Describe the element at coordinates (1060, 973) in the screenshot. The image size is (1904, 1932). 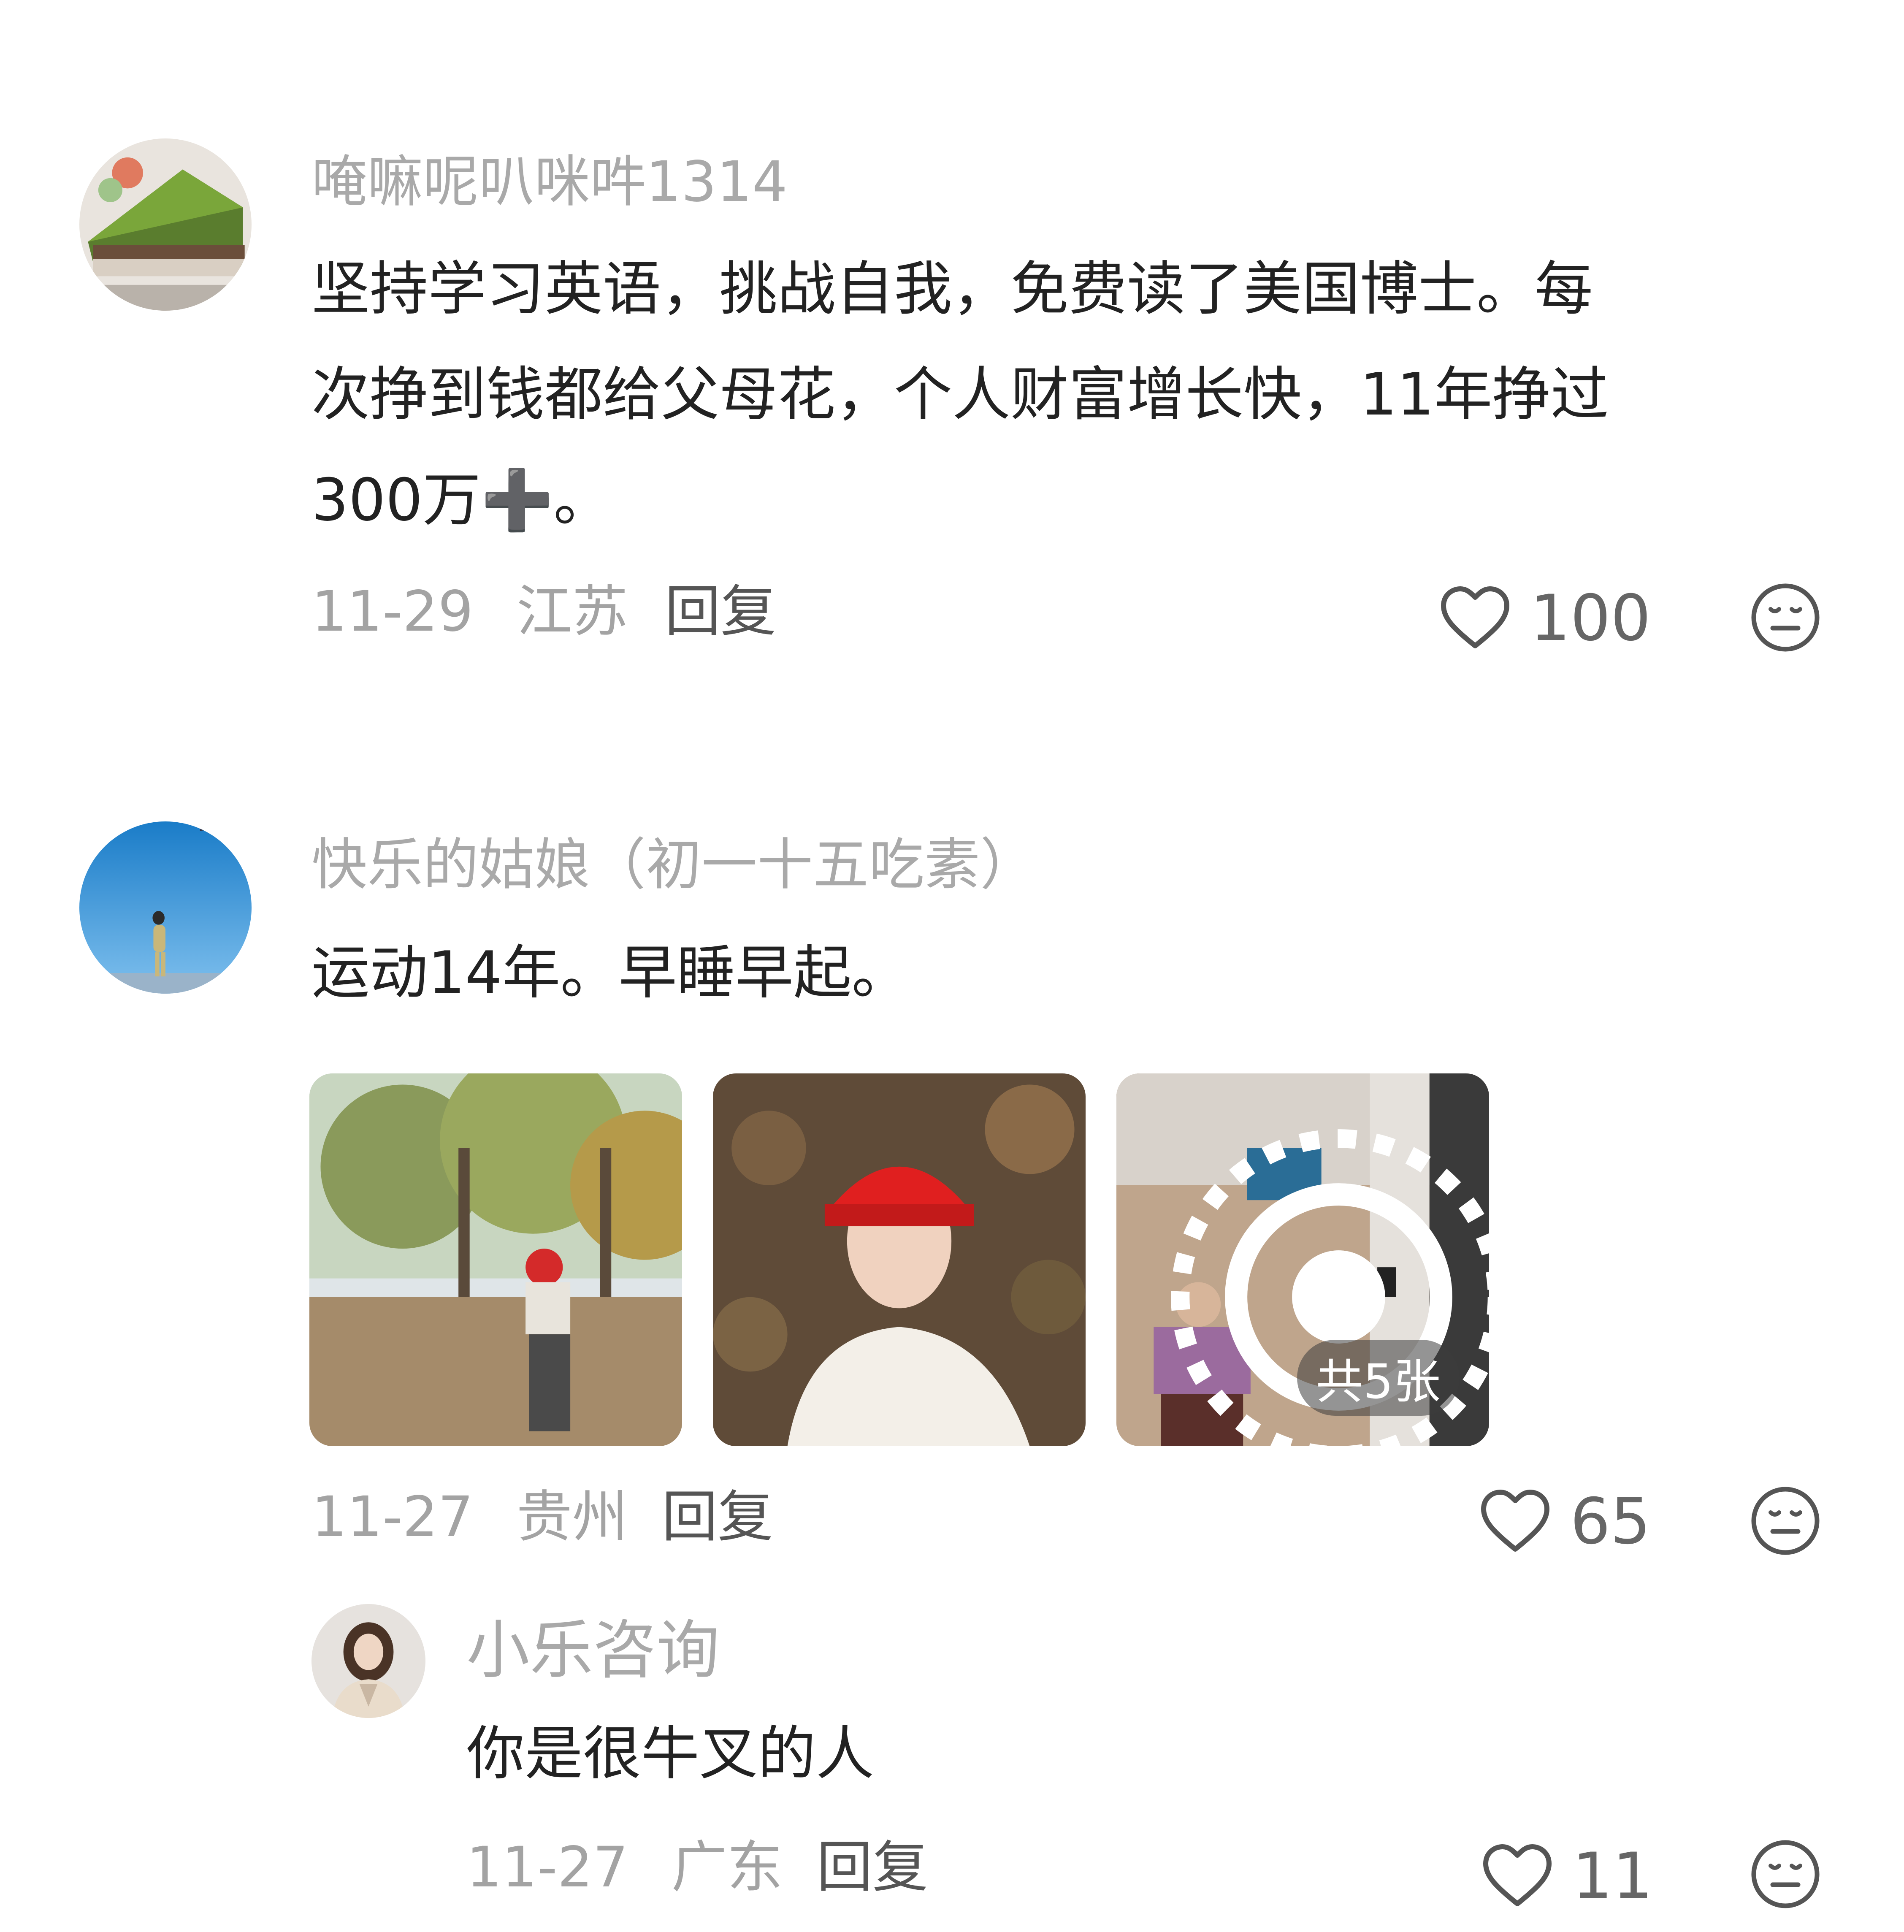
I see `comment-text: 运动14年。早睡早起。` at that location.